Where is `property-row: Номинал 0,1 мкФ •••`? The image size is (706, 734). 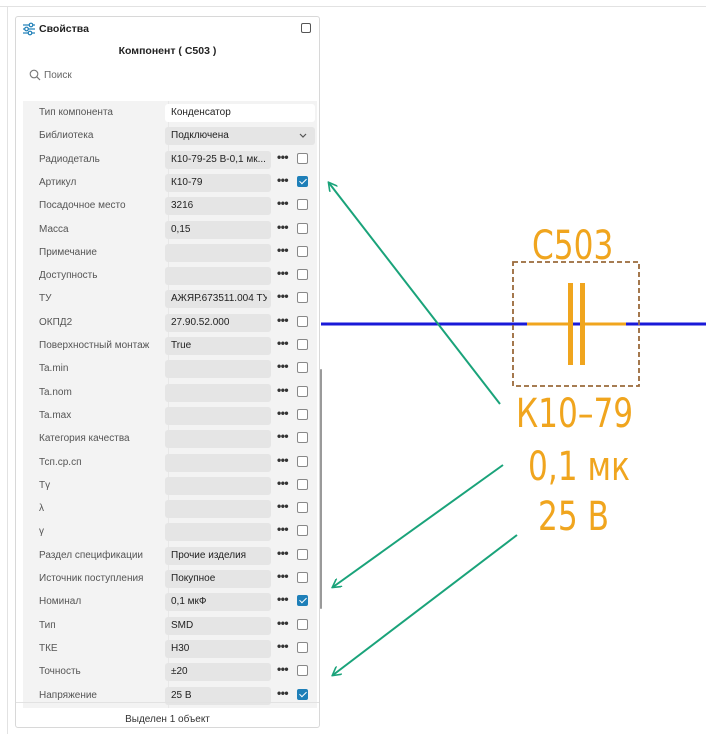
property-row: Номинал 0,1 мкФ ••• is located at coordinates (170, 602).